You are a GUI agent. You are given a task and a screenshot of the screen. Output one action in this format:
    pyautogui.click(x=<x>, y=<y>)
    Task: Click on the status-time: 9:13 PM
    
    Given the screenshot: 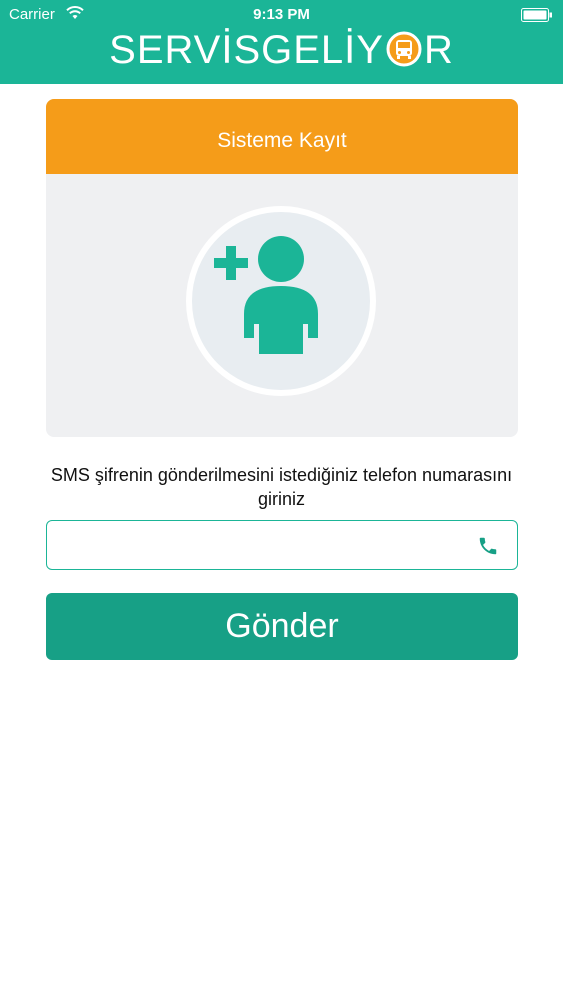 What is the action you would take?
    pyautogui.click(x=281, y=14)
    